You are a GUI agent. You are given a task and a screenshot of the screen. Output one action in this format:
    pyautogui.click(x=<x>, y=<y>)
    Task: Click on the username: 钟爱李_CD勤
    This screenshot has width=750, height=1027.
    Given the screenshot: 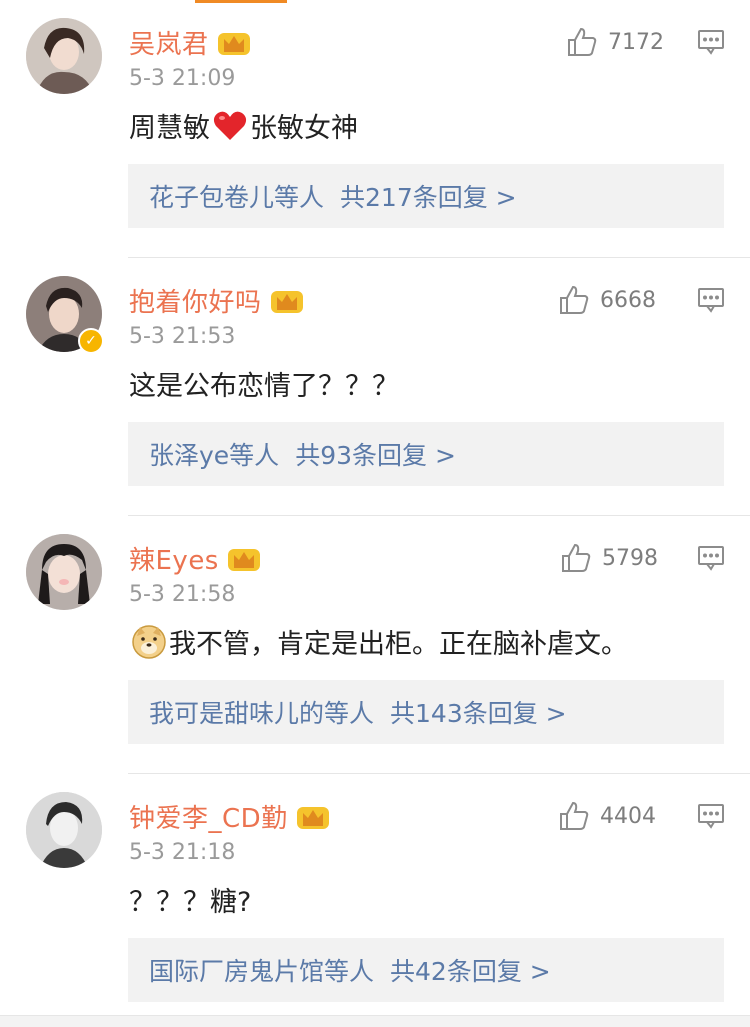 What is the action you would take?
    pyautogui.click(x=208, y=816)
    